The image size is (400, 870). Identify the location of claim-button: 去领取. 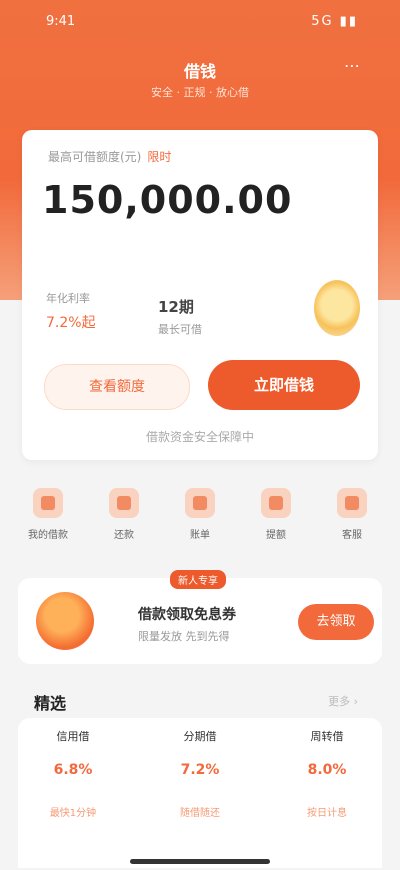
(336, 622).